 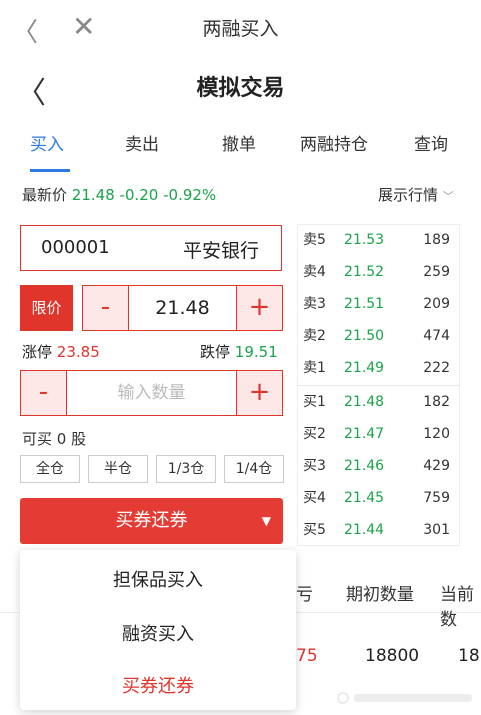 I want to click on bid-volume: 120, so click(x=436, y=434).